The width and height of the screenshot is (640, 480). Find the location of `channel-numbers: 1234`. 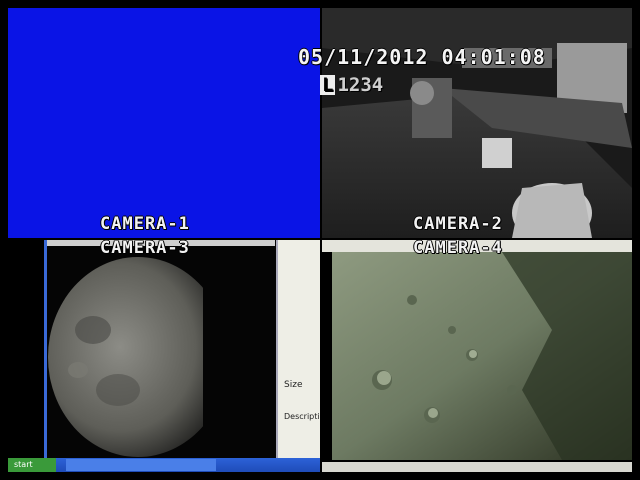

channel-numbers: 1234 is located at coordinates (360, 85).